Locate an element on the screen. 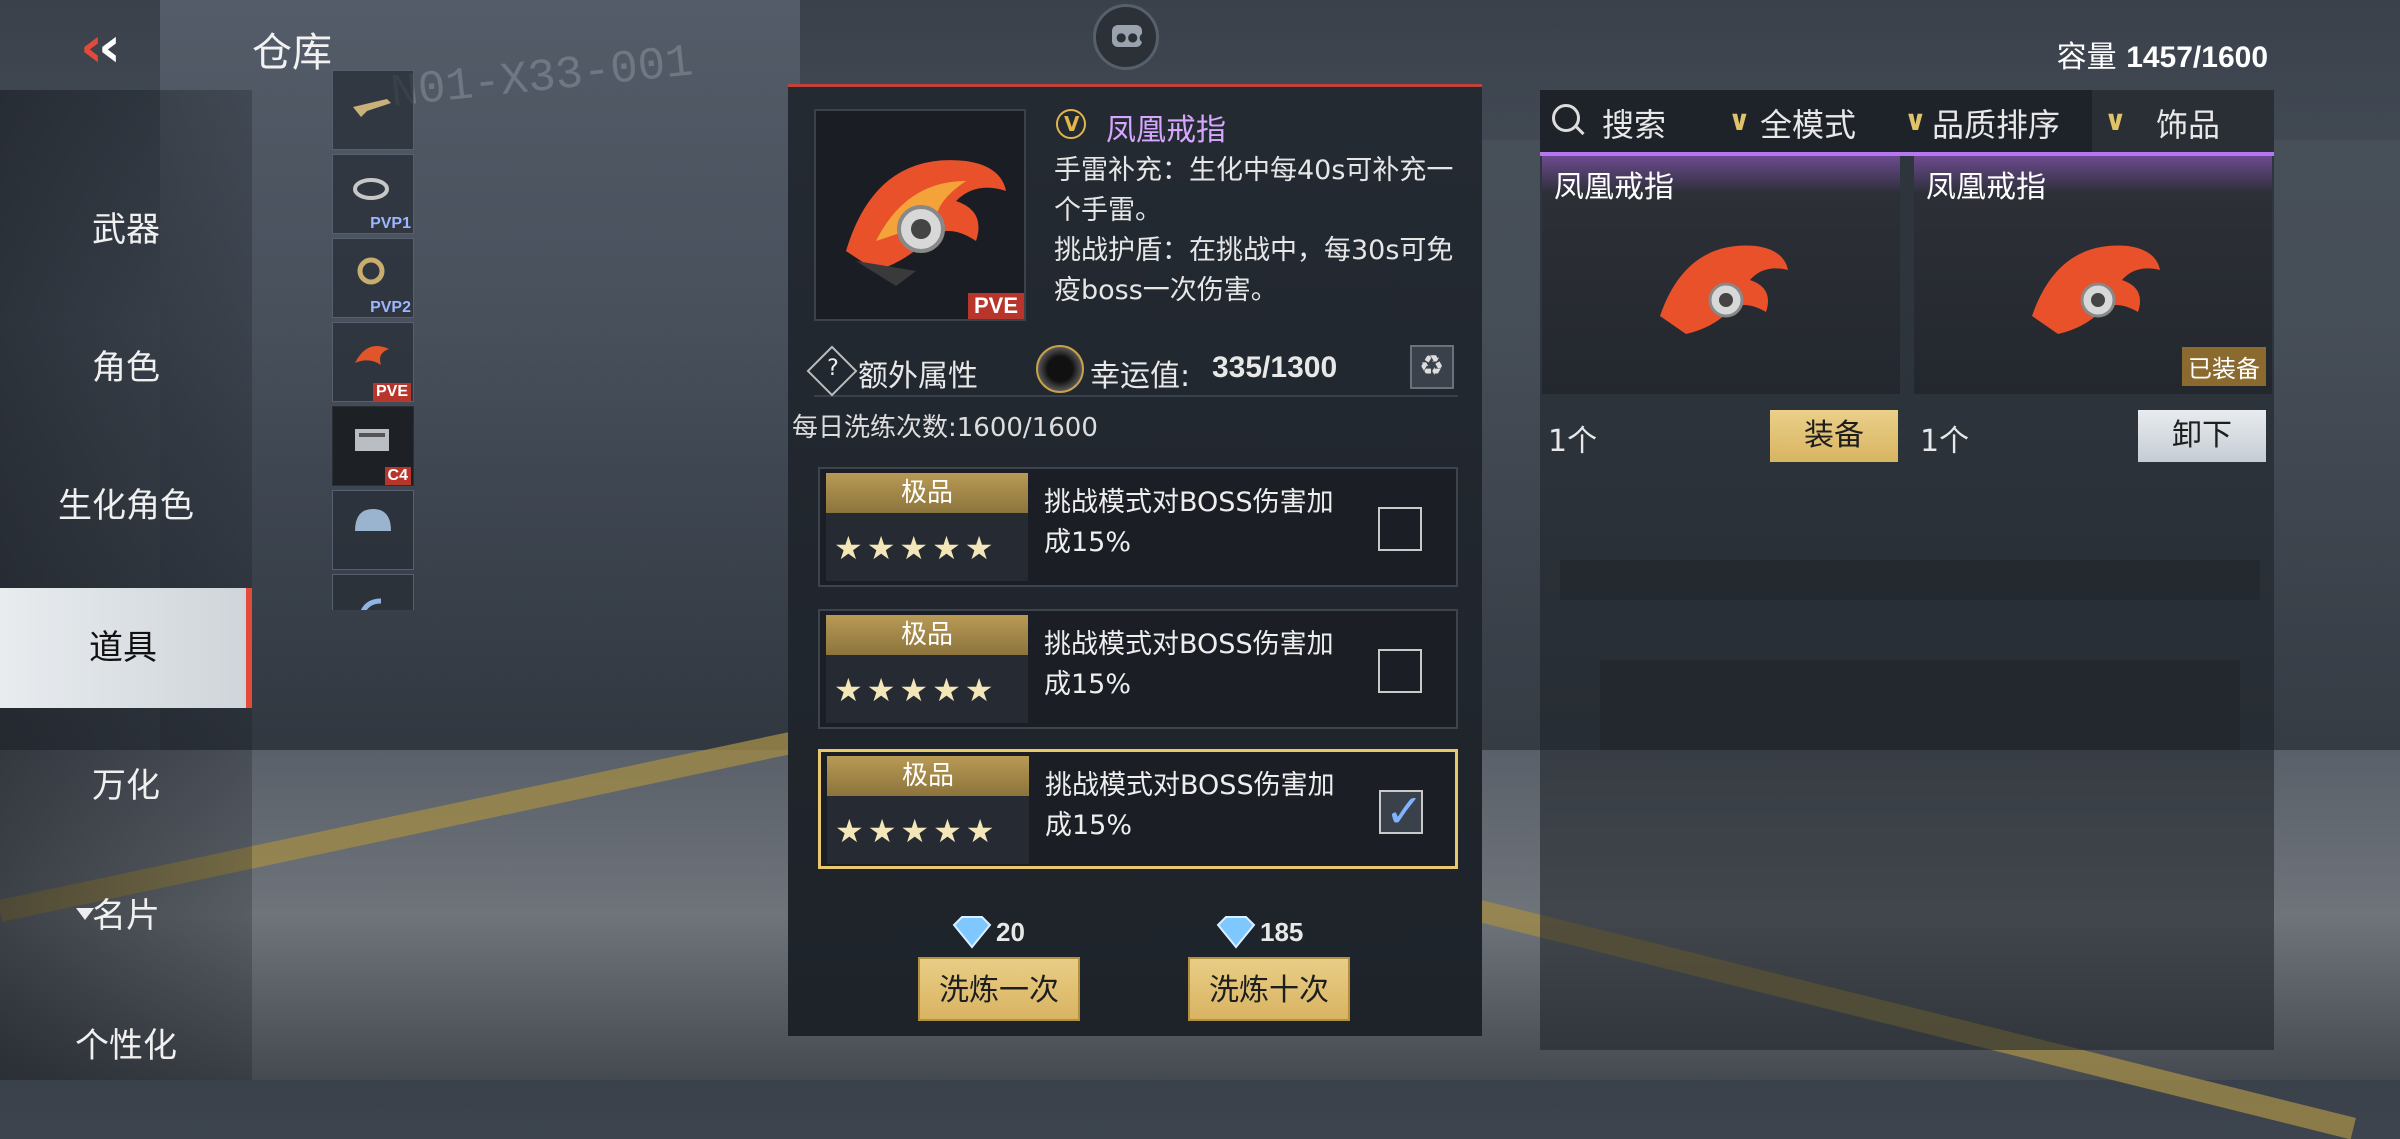  thumb-item: PVP2 is located at coordinates (373, 278).